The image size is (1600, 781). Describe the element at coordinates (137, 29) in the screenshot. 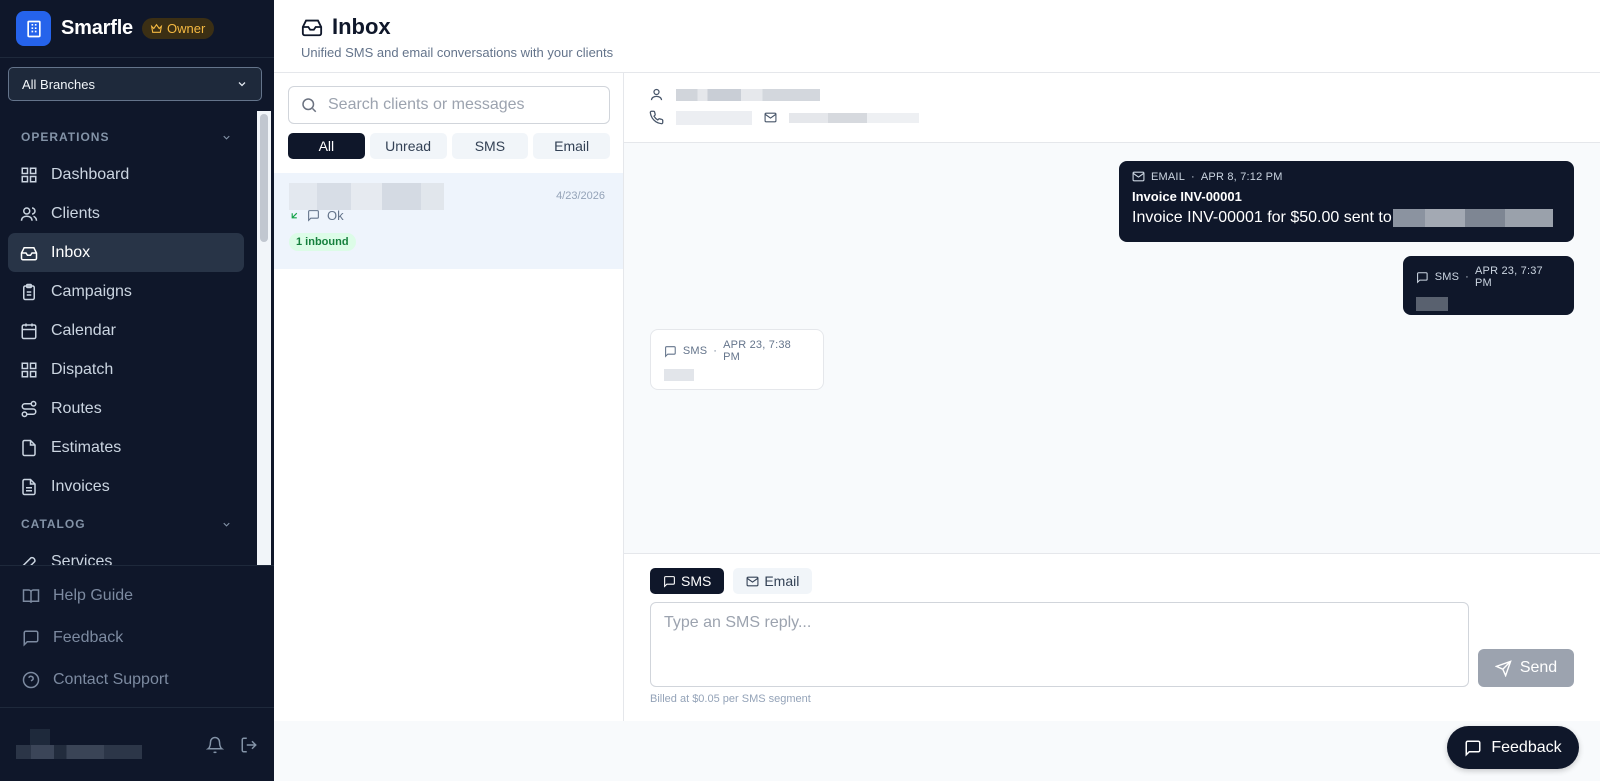

I see `brand-header: Smarfle Owner` at that location.